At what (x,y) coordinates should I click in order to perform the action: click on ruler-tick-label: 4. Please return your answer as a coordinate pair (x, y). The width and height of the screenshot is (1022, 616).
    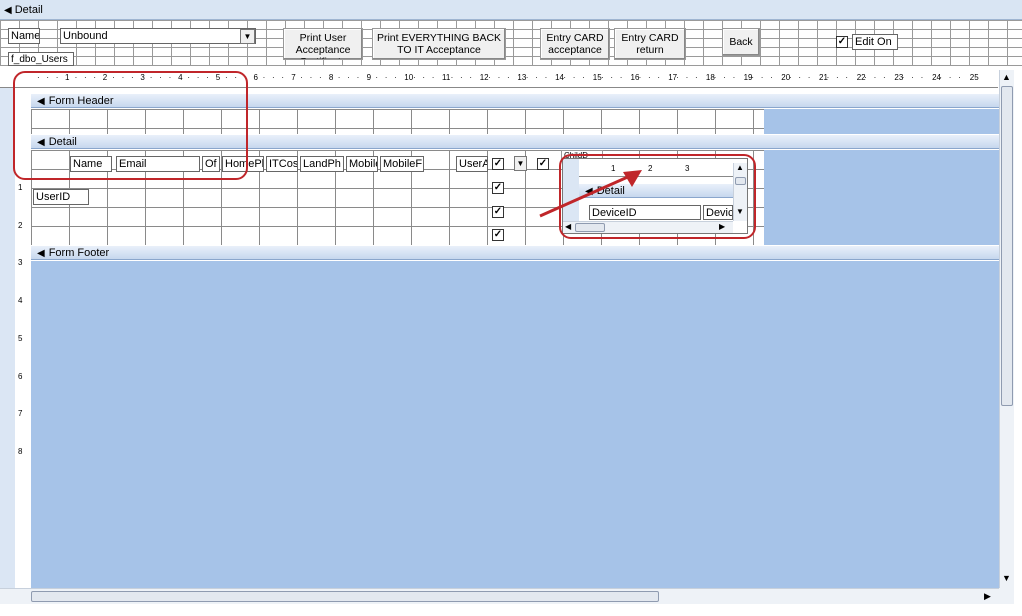
    Looking at the image, I should click on (20, 301).